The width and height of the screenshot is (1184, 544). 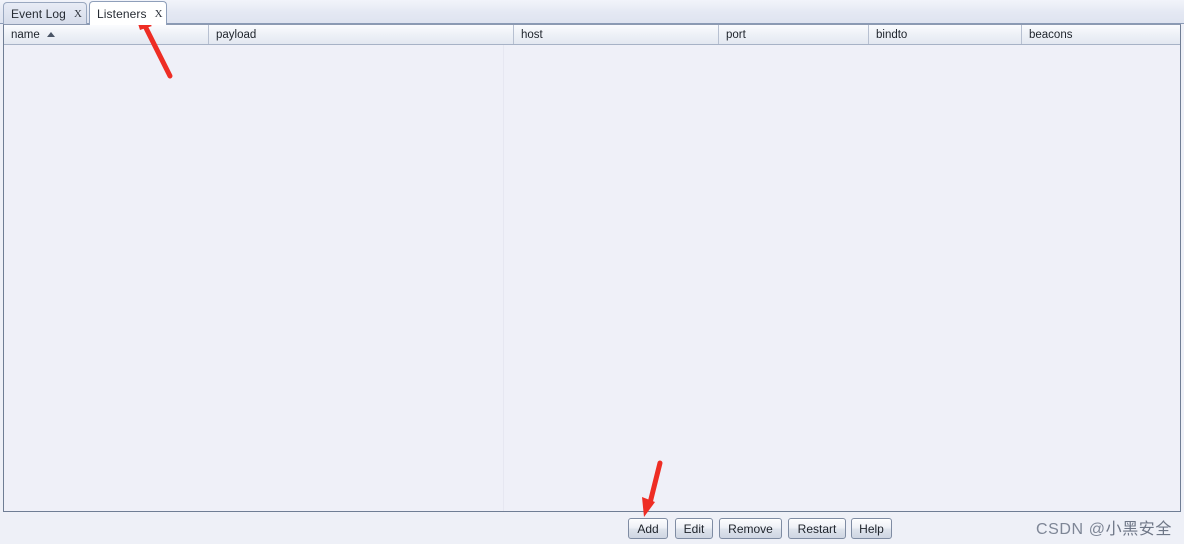 I want to click on column-header-name: name, so click(x=106, y=34).